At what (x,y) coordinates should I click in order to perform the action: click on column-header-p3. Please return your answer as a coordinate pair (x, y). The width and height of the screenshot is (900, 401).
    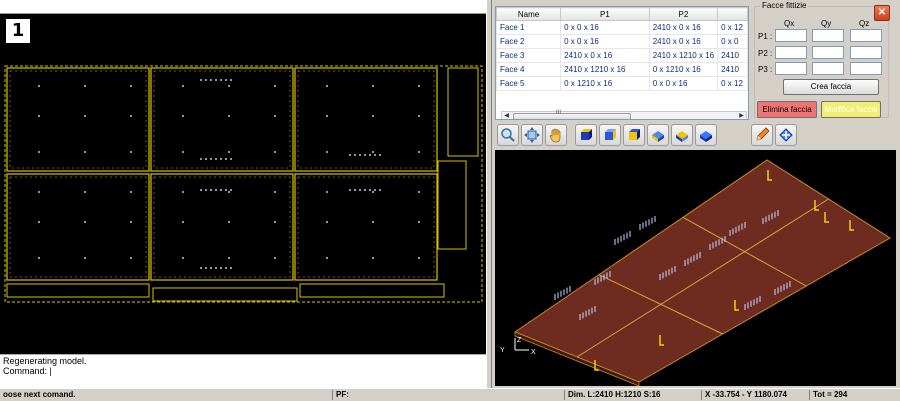
    Looking at the image, I should click on (732, 14).